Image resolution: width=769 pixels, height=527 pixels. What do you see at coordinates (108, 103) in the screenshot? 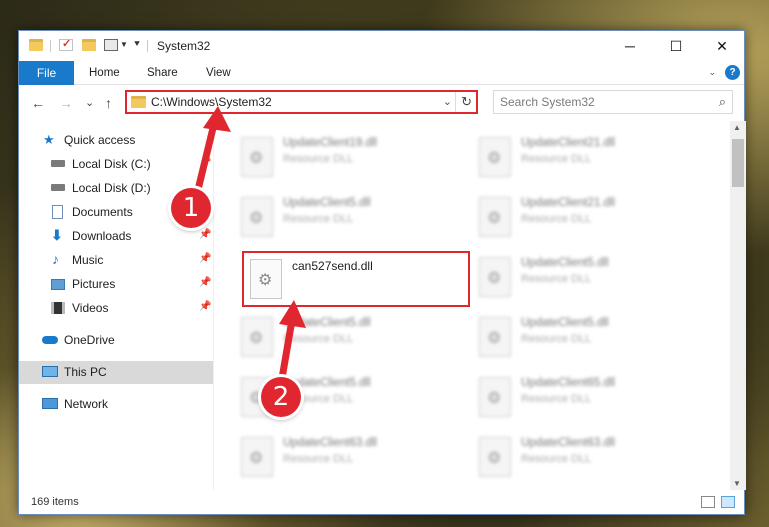
I see `up-button: ↑` at bounding box center [108, 103].